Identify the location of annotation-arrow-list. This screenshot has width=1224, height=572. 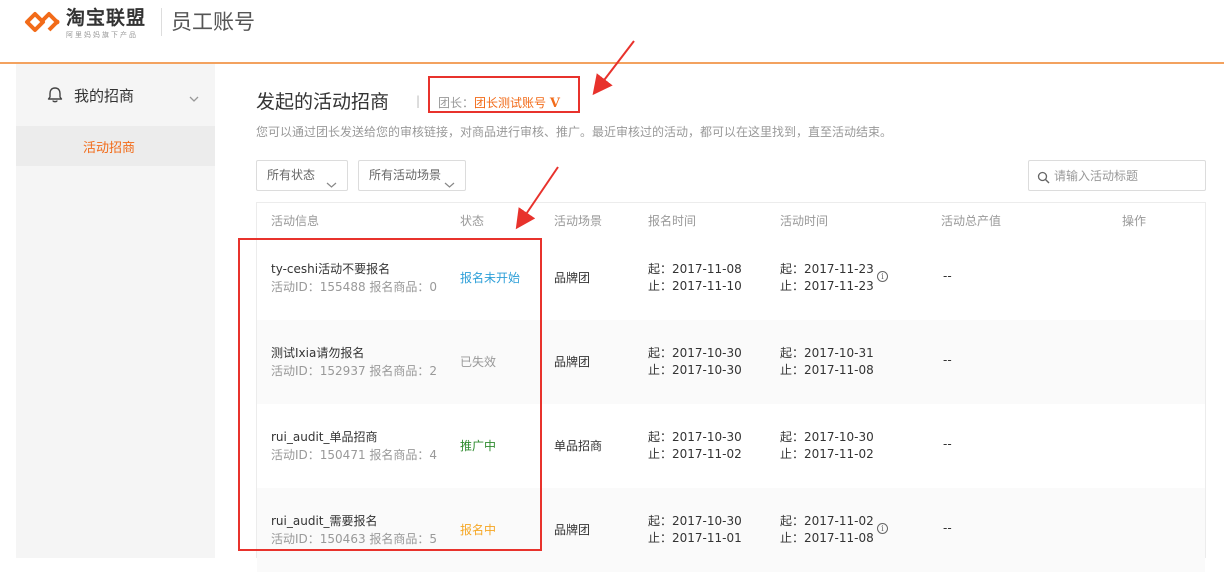
(537, 198).